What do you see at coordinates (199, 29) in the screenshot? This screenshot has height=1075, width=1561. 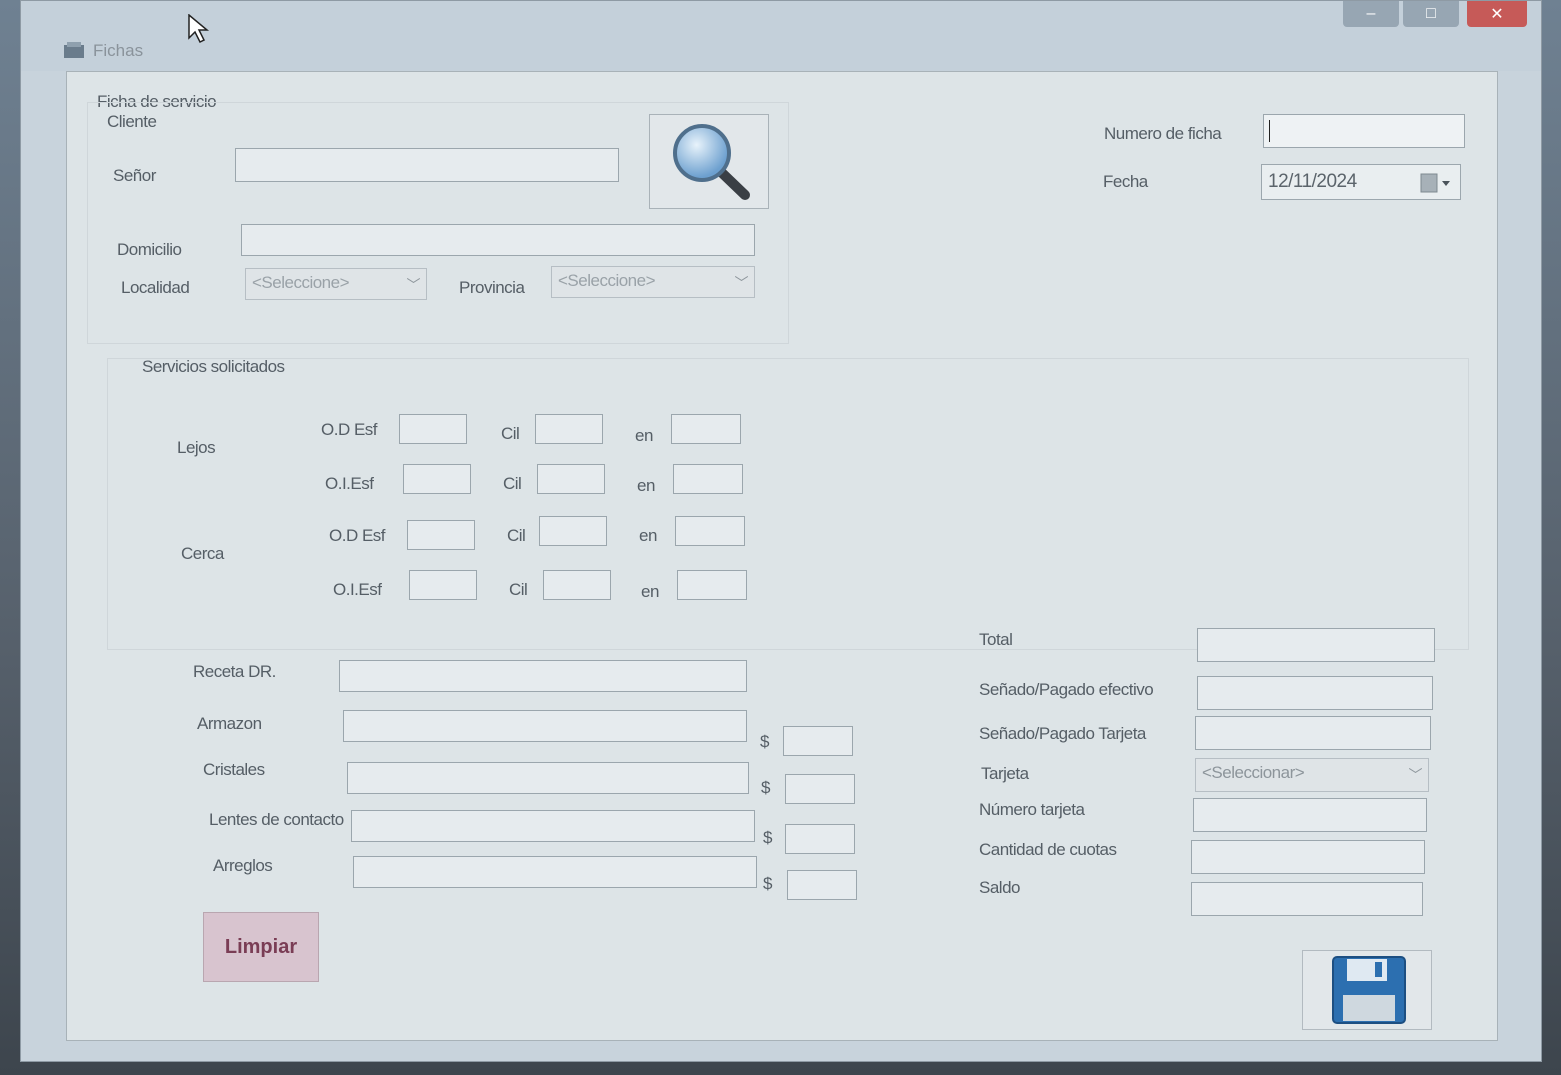 I see `mouse-pointer-icon` at bounding box center [199, 29].